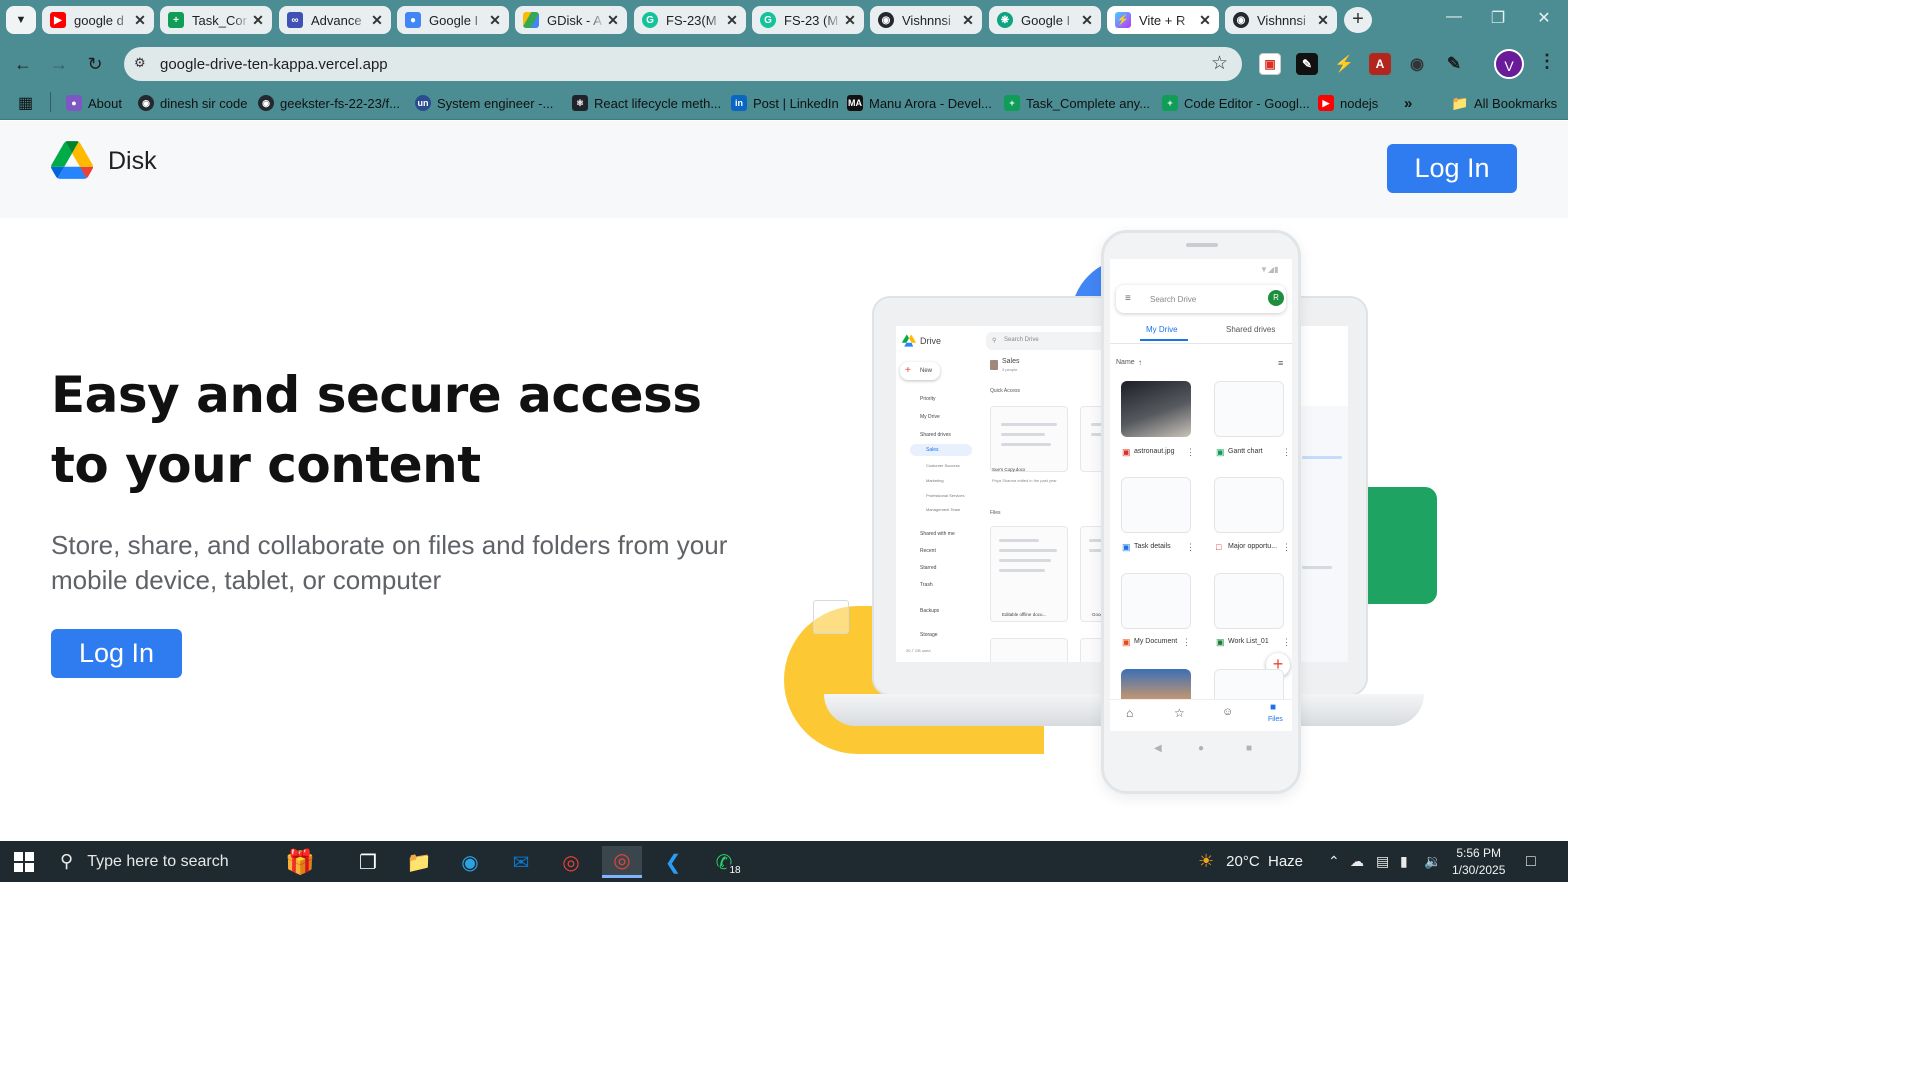  I want to click on new-tab-button: +, so click(1358, 20).